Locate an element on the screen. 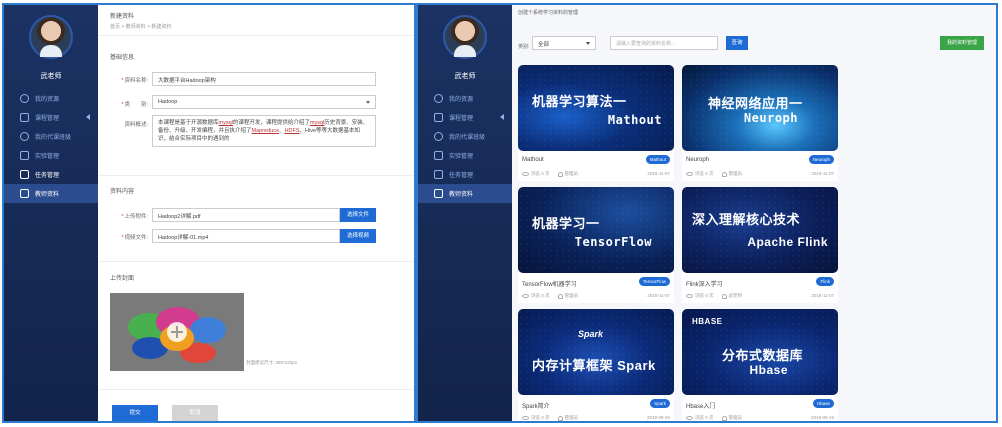 The image size is (1002, 427). card-cover-image: HBASE 分布式数据库 Hbase is located at coordinates (760, 352).